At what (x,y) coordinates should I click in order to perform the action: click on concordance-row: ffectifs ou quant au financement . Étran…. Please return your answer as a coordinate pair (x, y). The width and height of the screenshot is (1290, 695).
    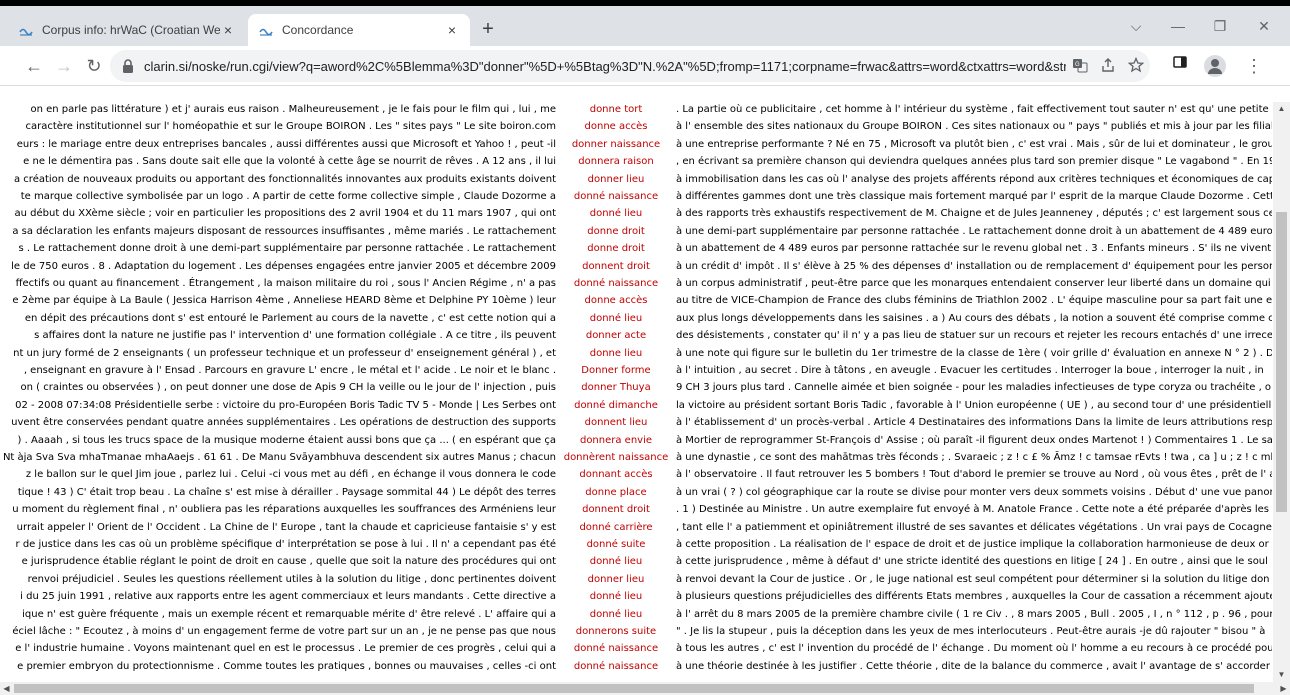
    Looking at the image, I should click on (636, 284).